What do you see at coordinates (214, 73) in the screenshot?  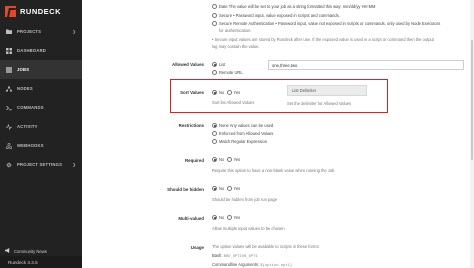 I see `remote-url-radio` at bounding box center [214, 73].